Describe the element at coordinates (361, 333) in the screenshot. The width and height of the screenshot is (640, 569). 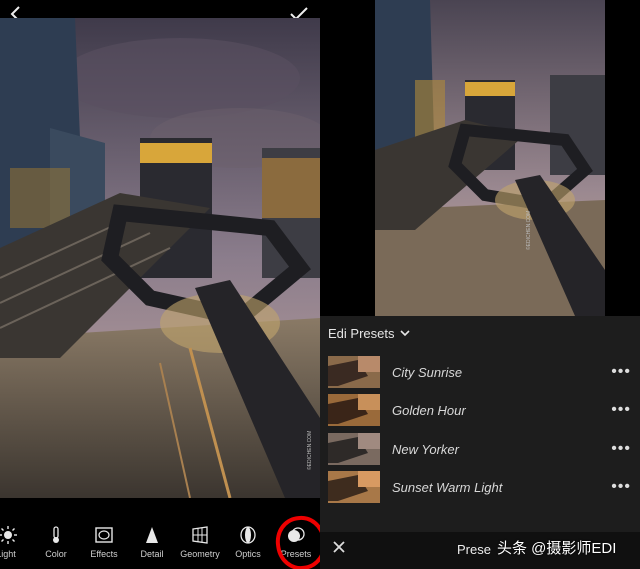
I see `preset-group-name: Edi Presets` at that location.